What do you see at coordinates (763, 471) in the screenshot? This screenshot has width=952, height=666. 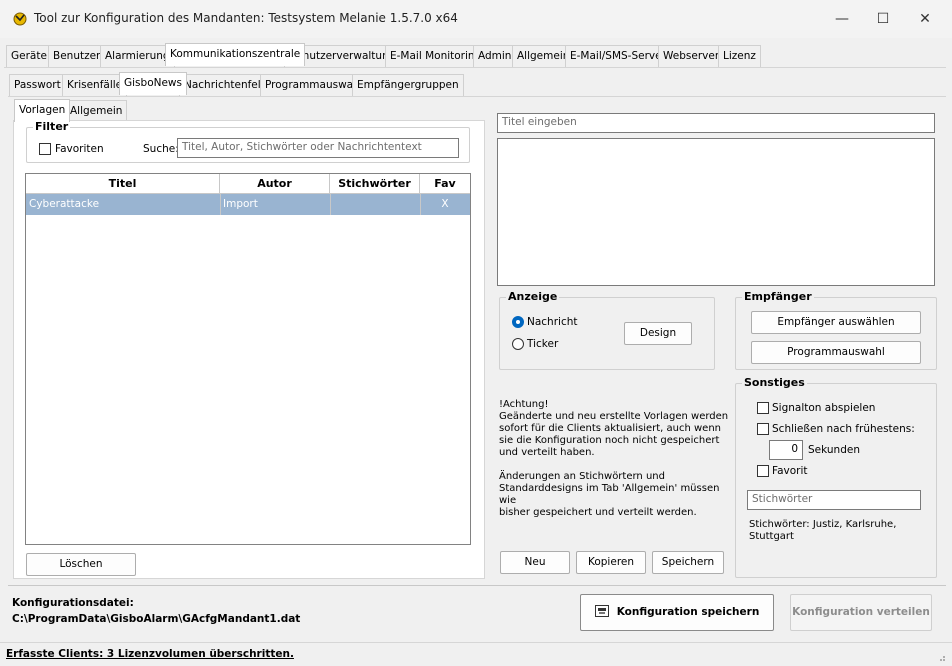 I see `favorit-checkbox` at bounding box center [763, 471].